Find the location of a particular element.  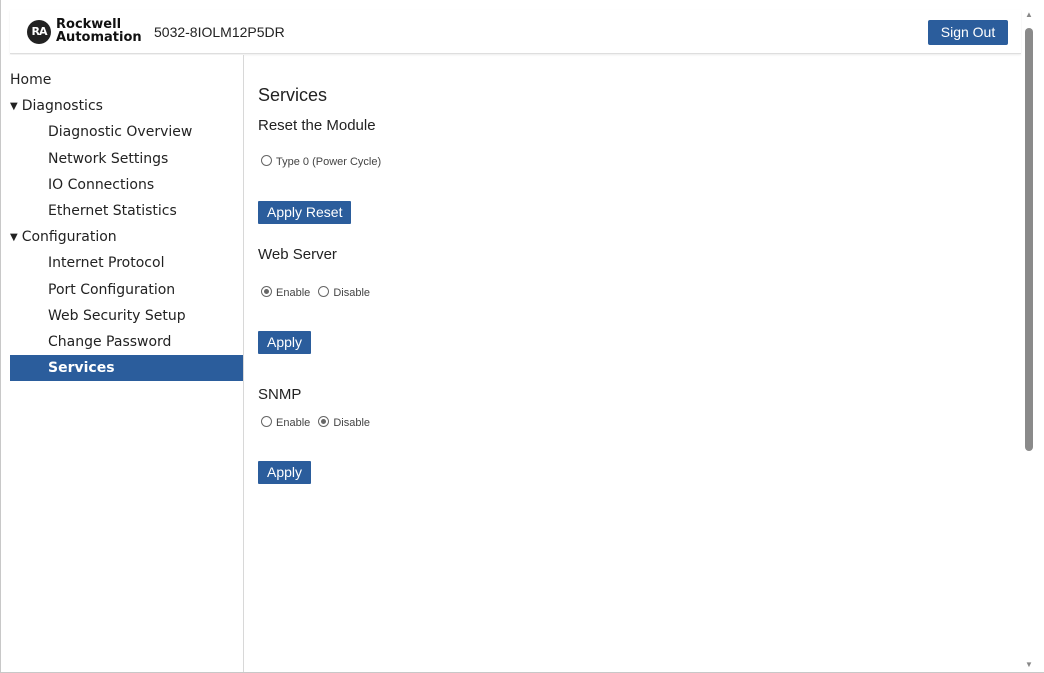

web-server-apply-button: Apply is located at coordinates (285, 342).